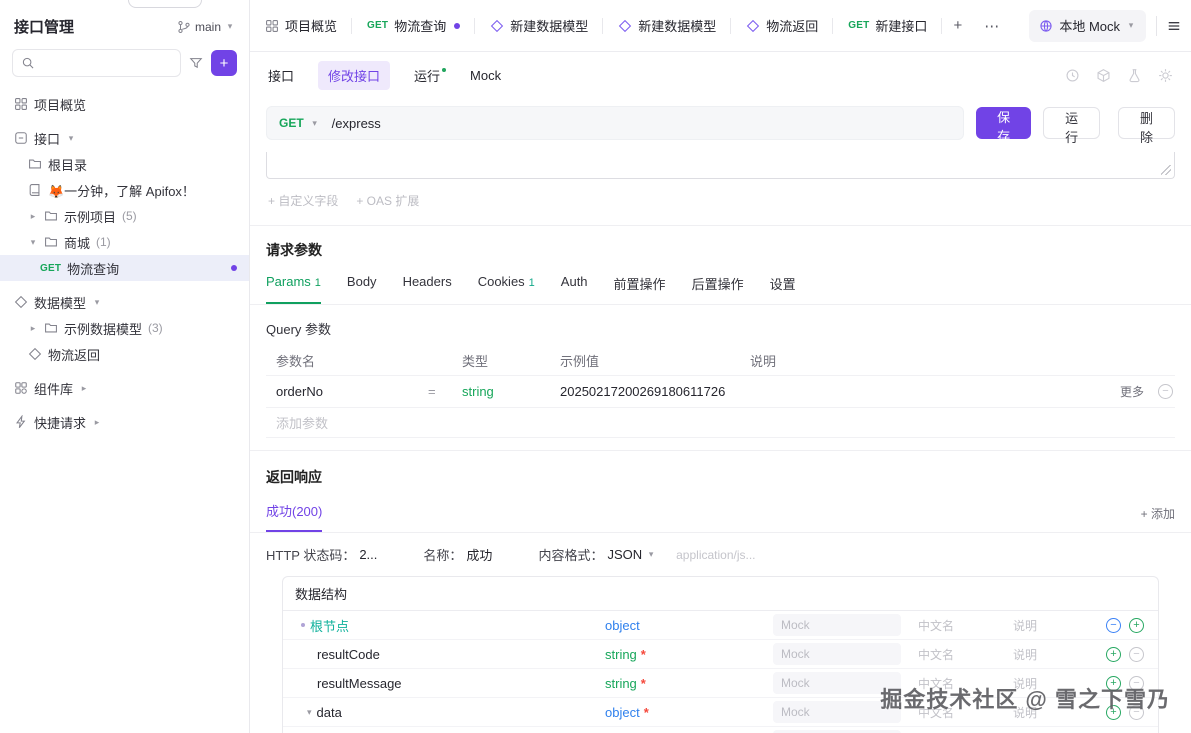  What do you see at coordinates (93, 269) in the screenshot?
I see `sidebar-item-label: 物流查询` at bounding box center [93, 269].